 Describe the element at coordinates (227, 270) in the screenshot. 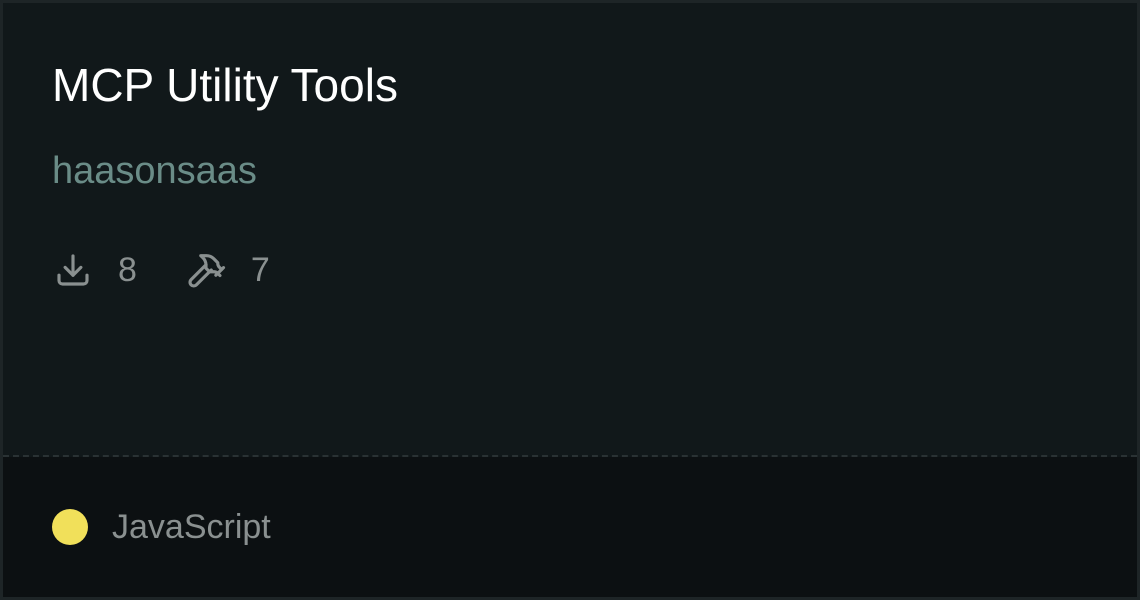

I see `tools-stat: 7` at that location.